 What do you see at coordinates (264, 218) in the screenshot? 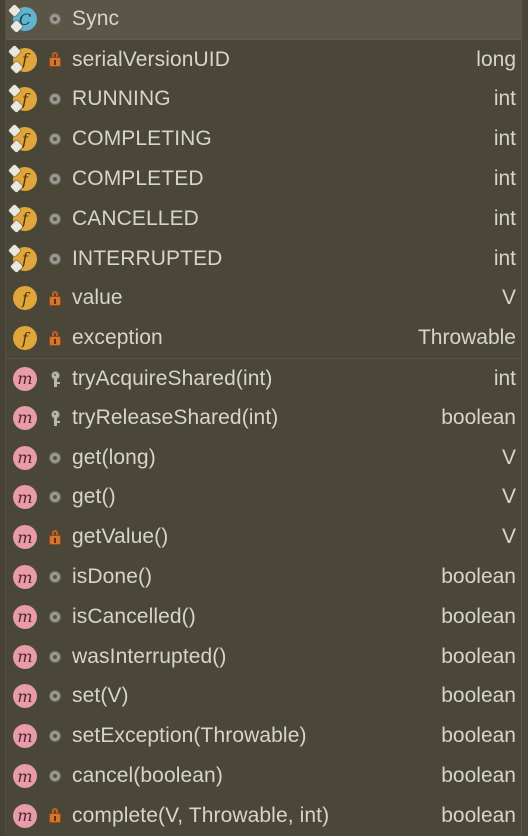
I see `tree-row: f CANCELLED int` at bounding box center [264, 218].